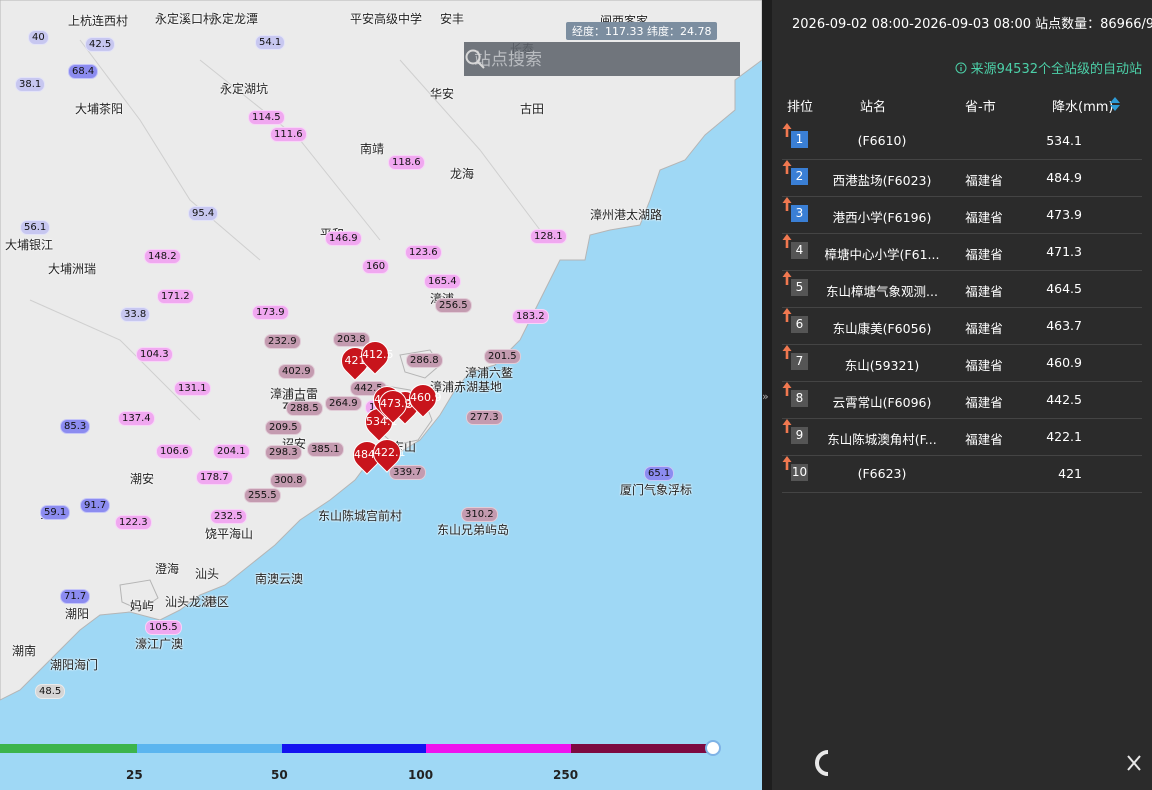 This screenshot has width=1152, height=790. Describe the element at coordinates (962, 437) in the screenshot. I see `ranking-row: 9 东山陈城澳角村(F... 福建省 422.1` at that location.